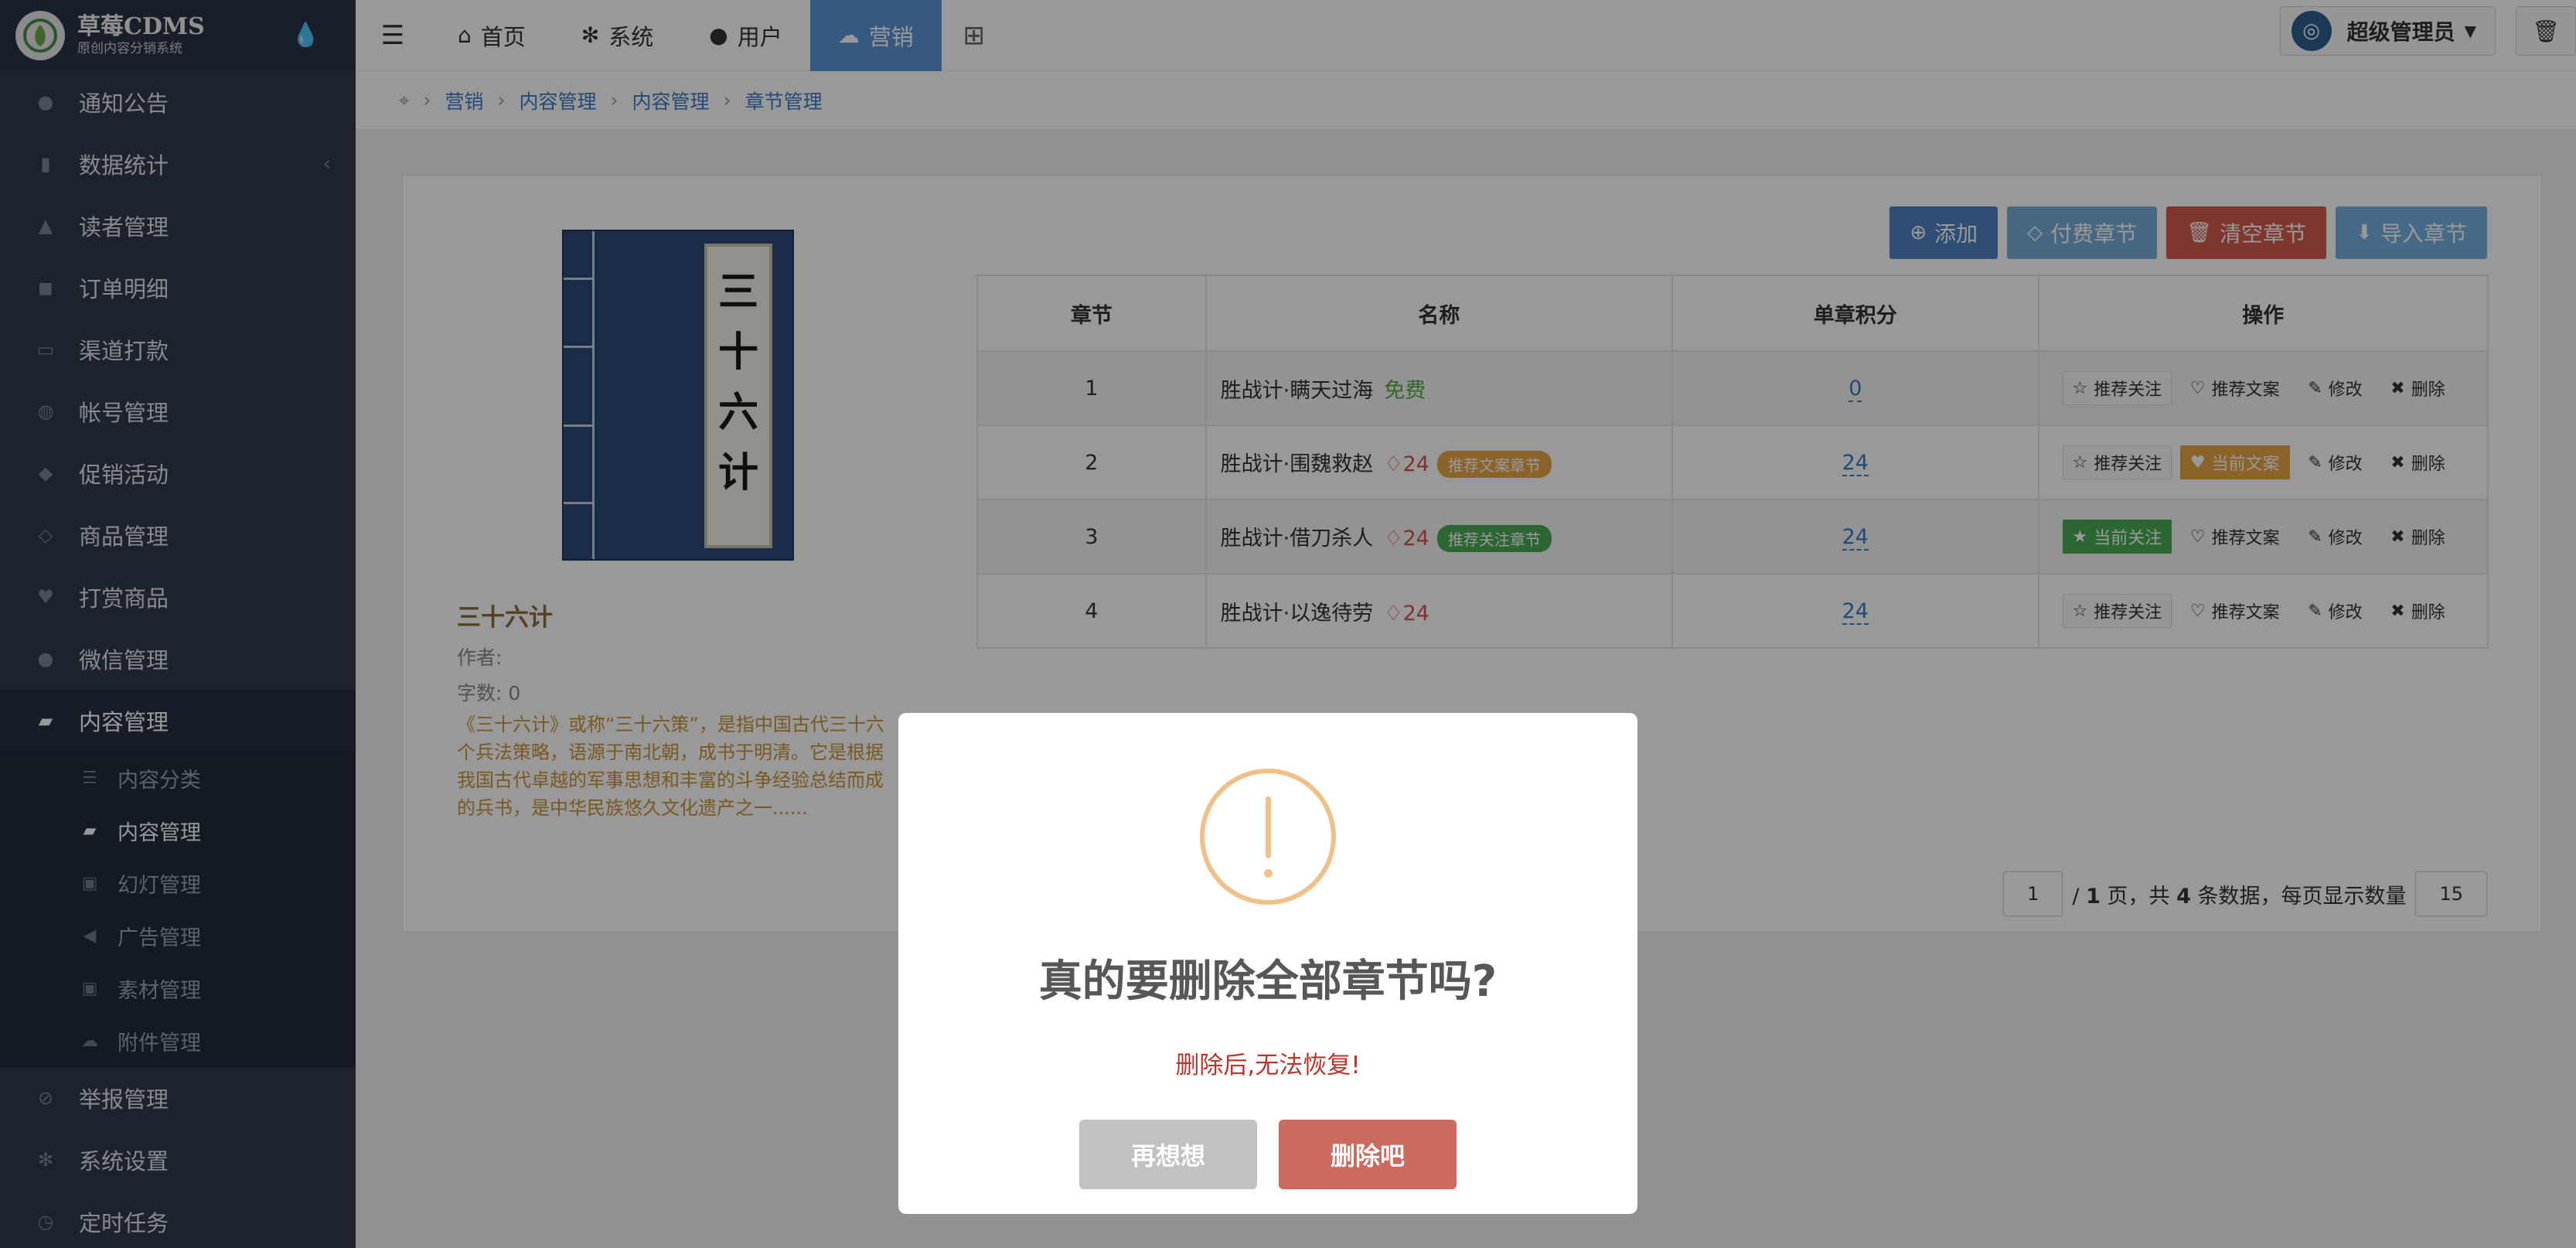 Image resolution: width=2576 pixels, height=1248 pixels. What do you see at coordinates (1268, 837) in the screenshot?
I see `warning-icon` at bounding box center [1268, 837].